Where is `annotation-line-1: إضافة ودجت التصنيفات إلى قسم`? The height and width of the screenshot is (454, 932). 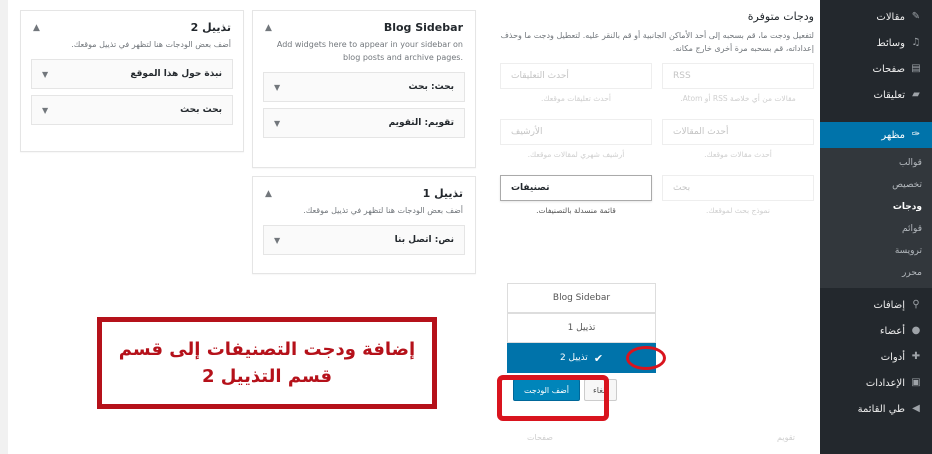 annotation-line-1: إضافة ودجت التصنيفات إلى قسم is located at coordinates (267, 349).